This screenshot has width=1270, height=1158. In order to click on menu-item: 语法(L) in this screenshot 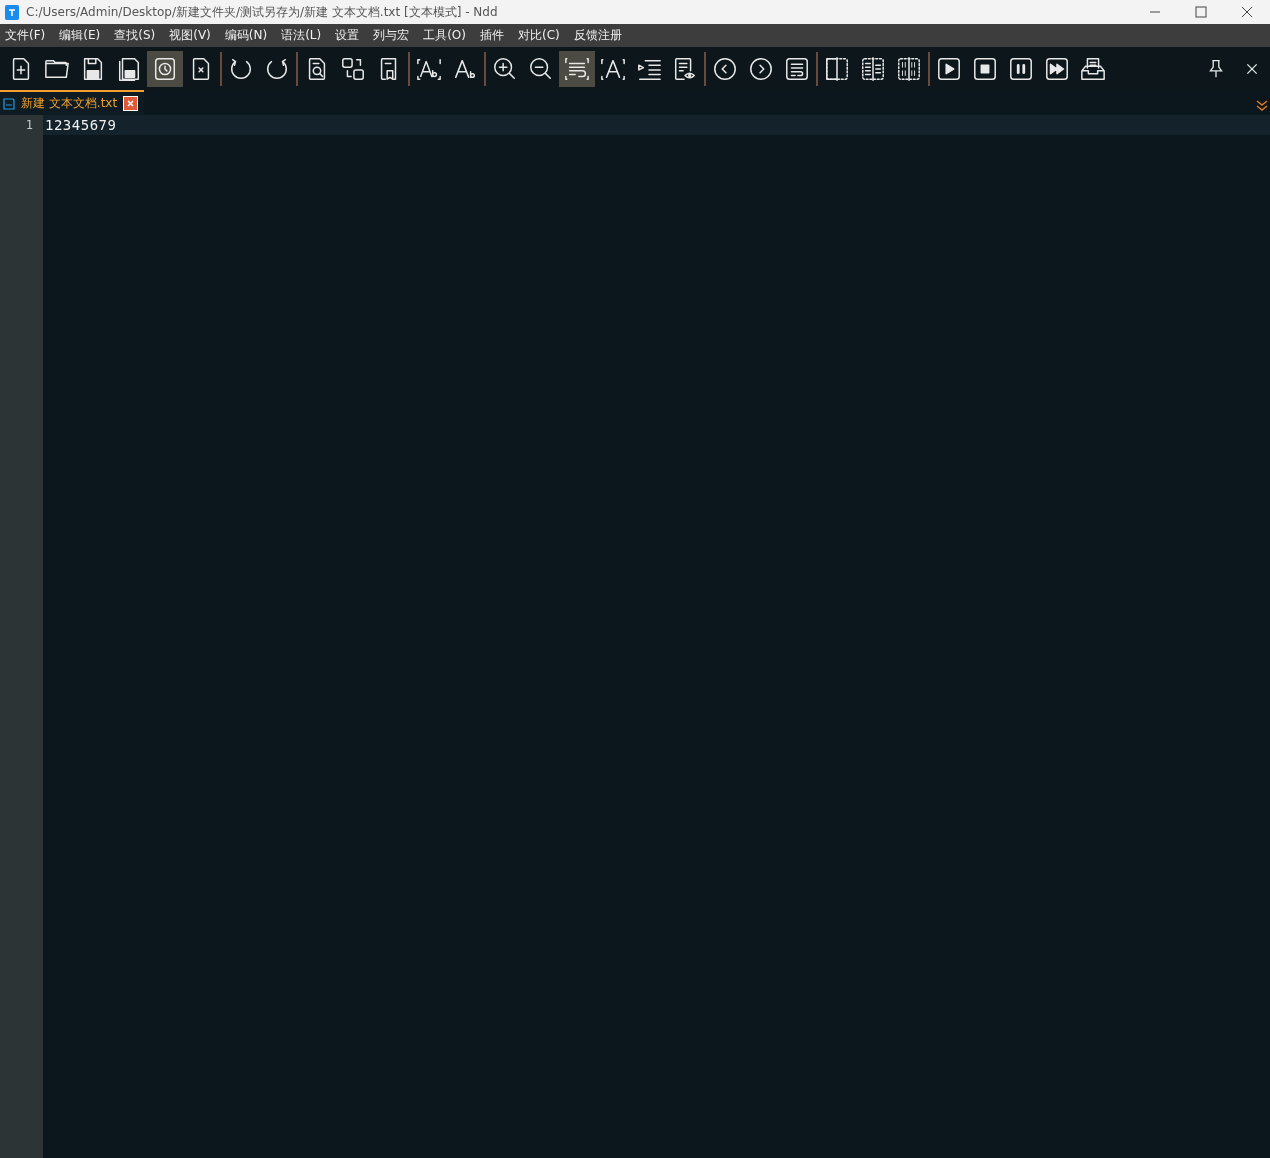, I will do `click(304, 35)`.